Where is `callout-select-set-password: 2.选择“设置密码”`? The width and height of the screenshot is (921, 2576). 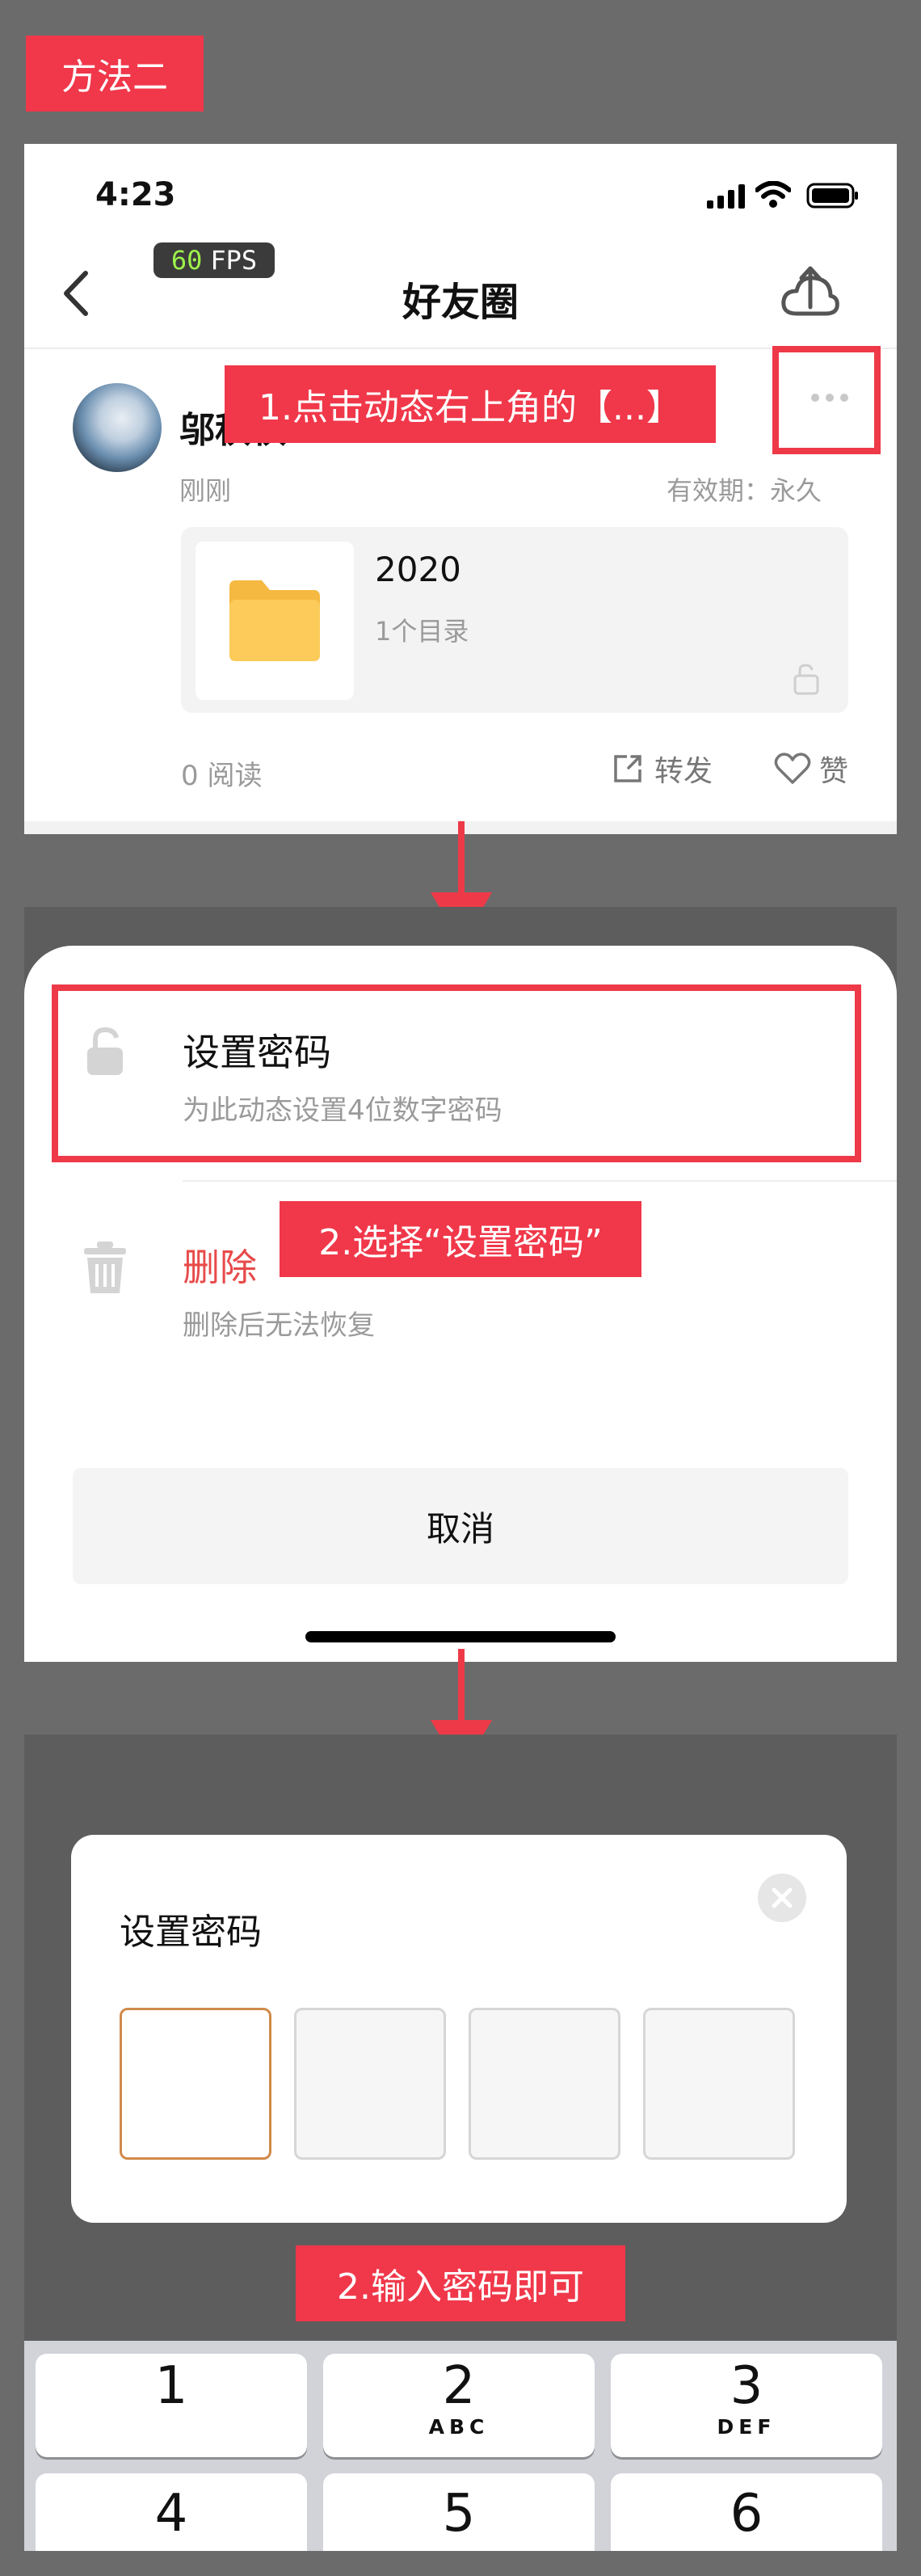 callout-select-set-password: 2.选择“设置密码” is located at coordinates (460, 1239).